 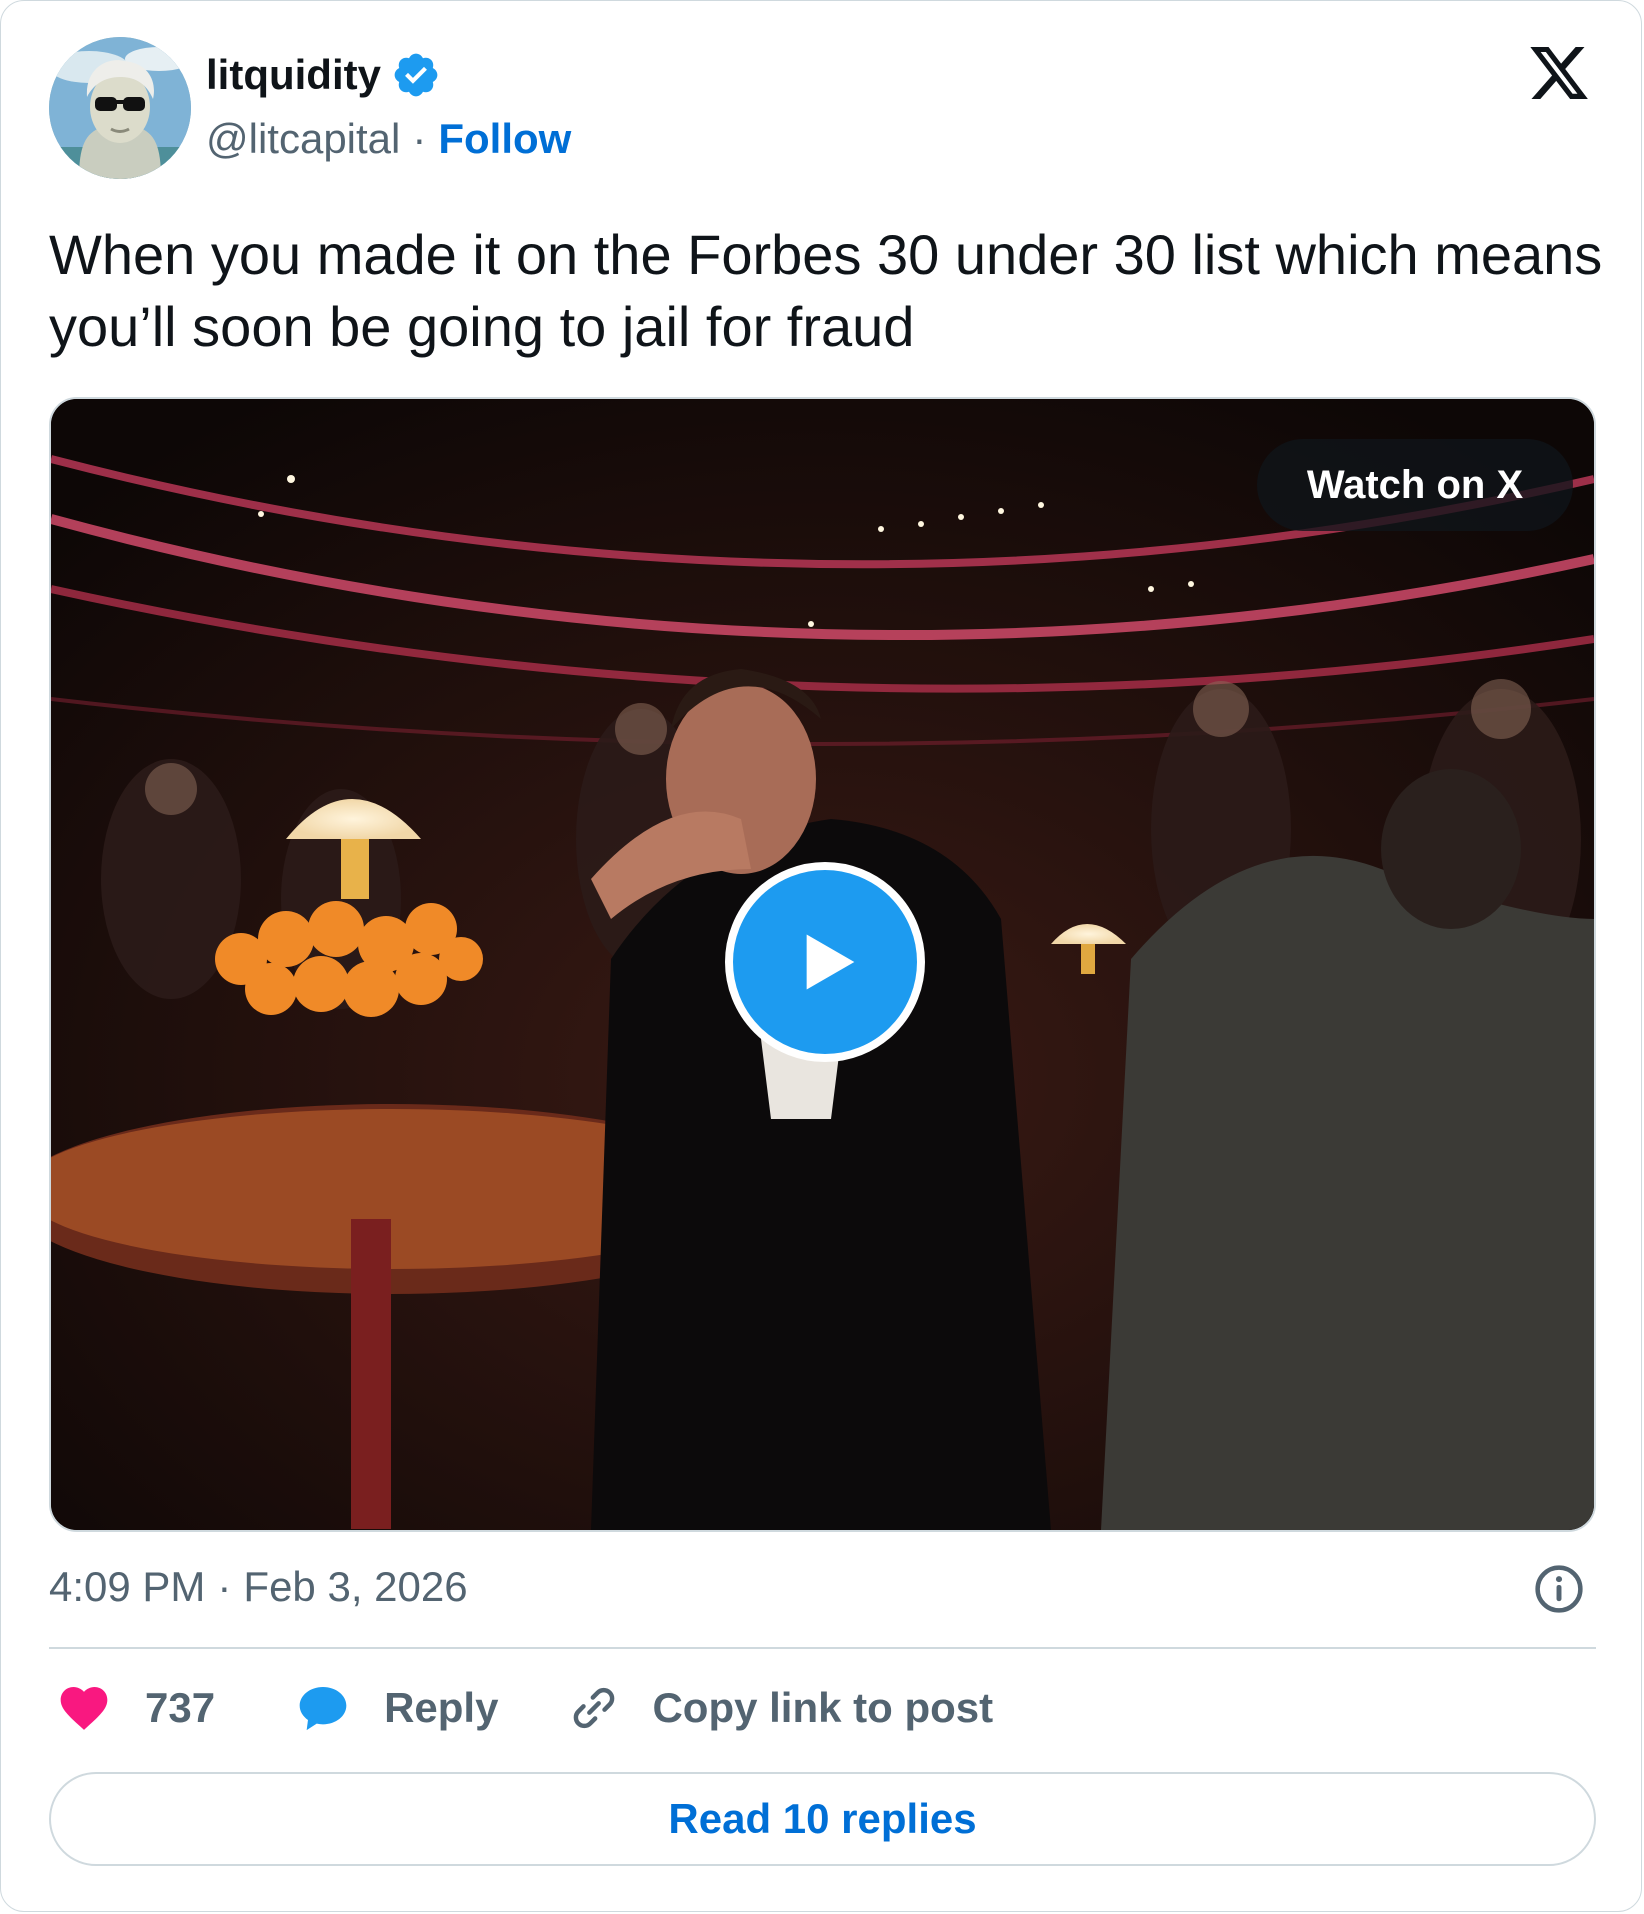 What do you see at coordinates (416, 75) in the screenshot?
I see `verified-badge-icon` at bounding box center [416, 75].